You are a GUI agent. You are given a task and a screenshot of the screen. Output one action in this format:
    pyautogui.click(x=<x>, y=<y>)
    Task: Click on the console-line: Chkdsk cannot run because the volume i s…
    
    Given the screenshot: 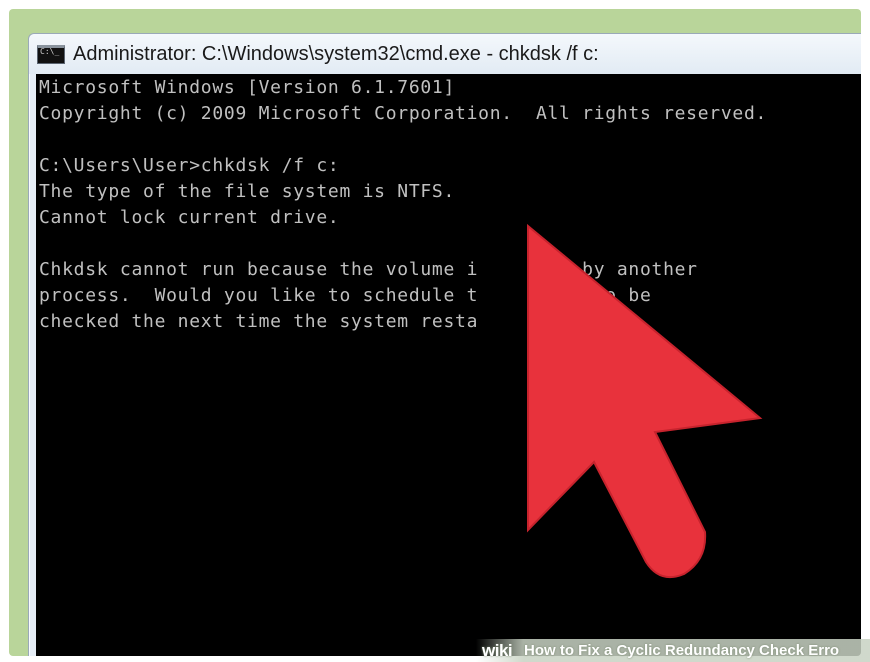 What is the action you would take?
    pyautogui.click(x=368, y=269)
    